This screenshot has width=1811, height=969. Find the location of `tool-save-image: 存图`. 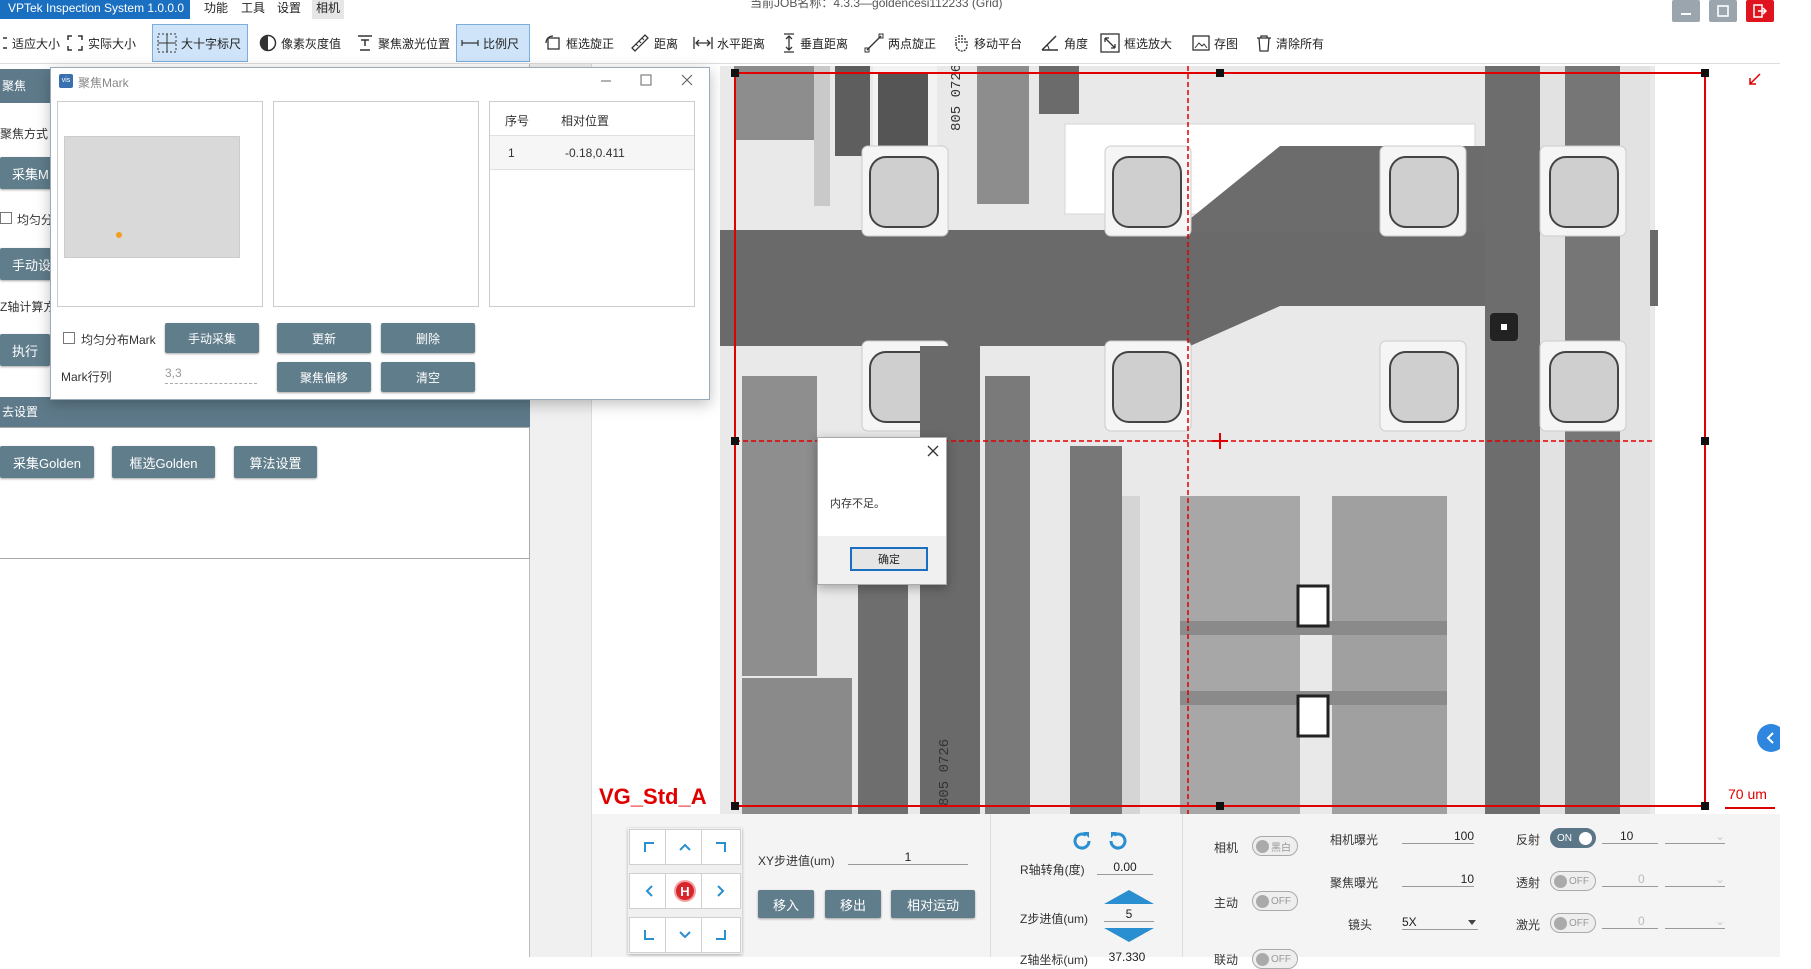

tool-save-image: 存图 is located at coordinates (1215, 43).